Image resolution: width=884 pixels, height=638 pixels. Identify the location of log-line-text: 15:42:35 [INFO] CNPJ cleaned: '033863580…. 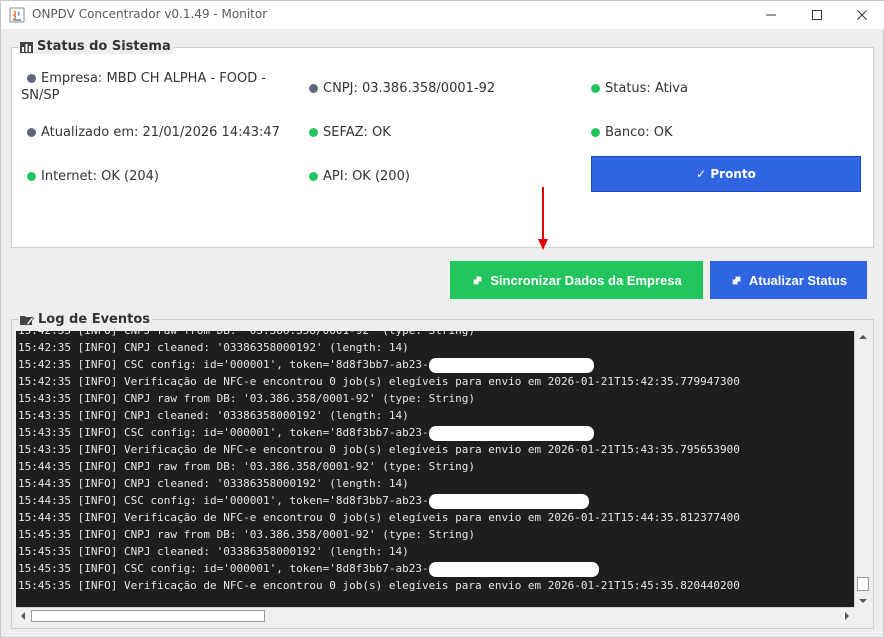
(213, 347).